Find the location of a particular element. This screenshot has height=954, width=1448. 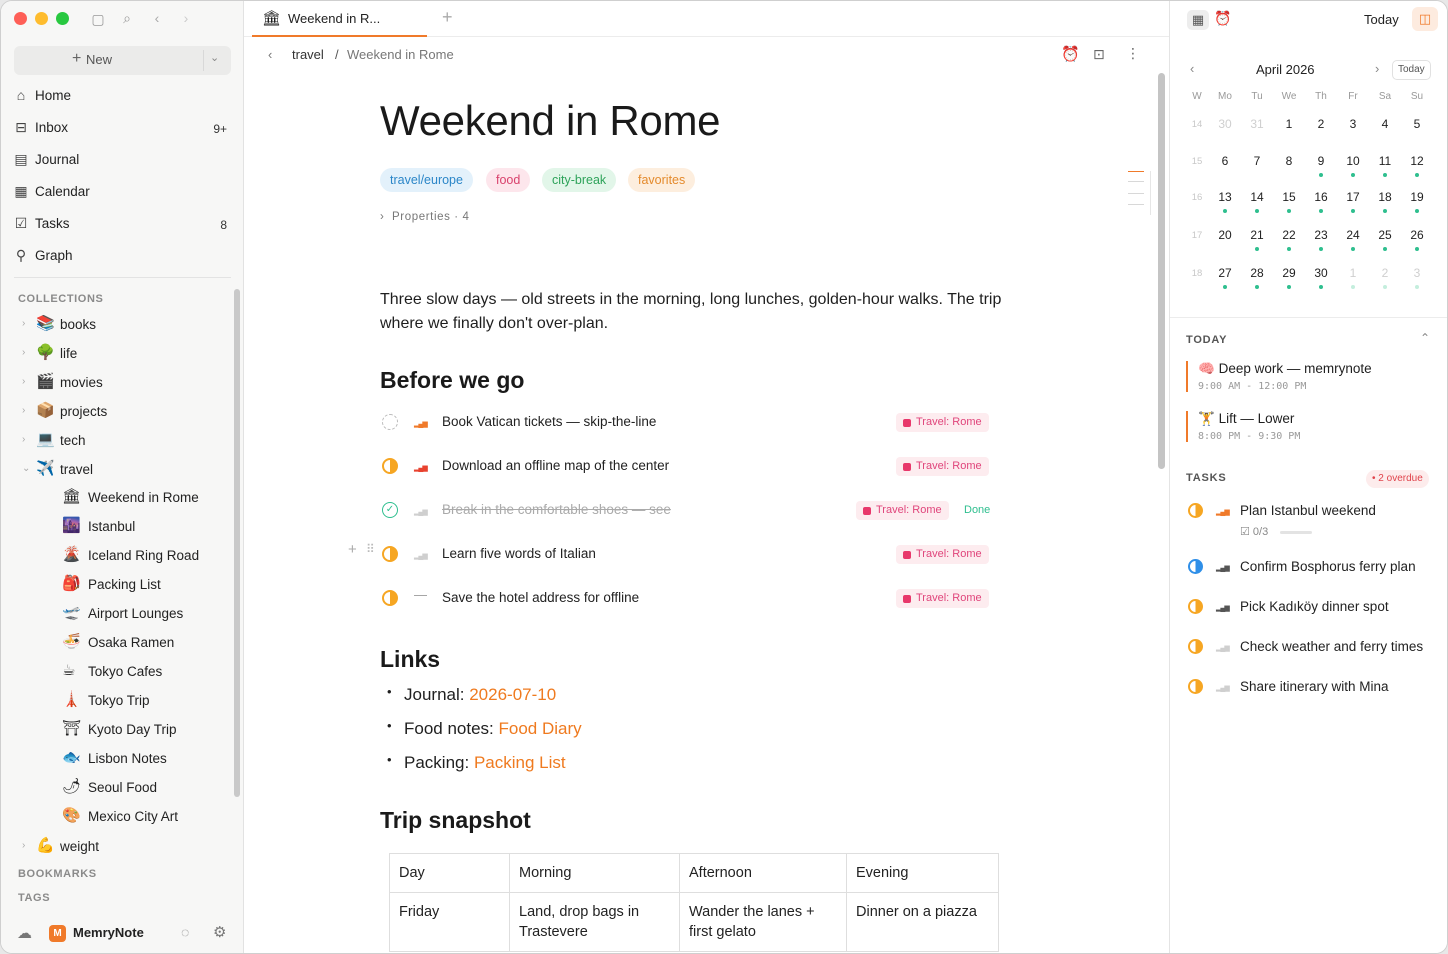

calendar-day: 26 is located at coordinates (1417, 235).